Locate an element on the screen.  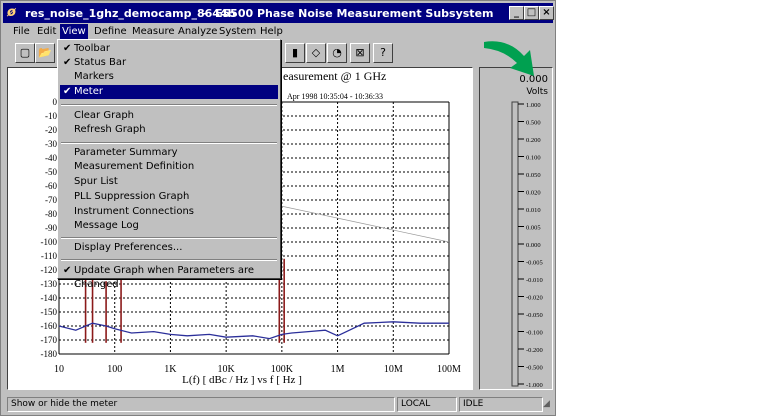
graph-subtitle: Apr 1998 10:35:04 - 10:36:33 is located at coordinates (335, 96).